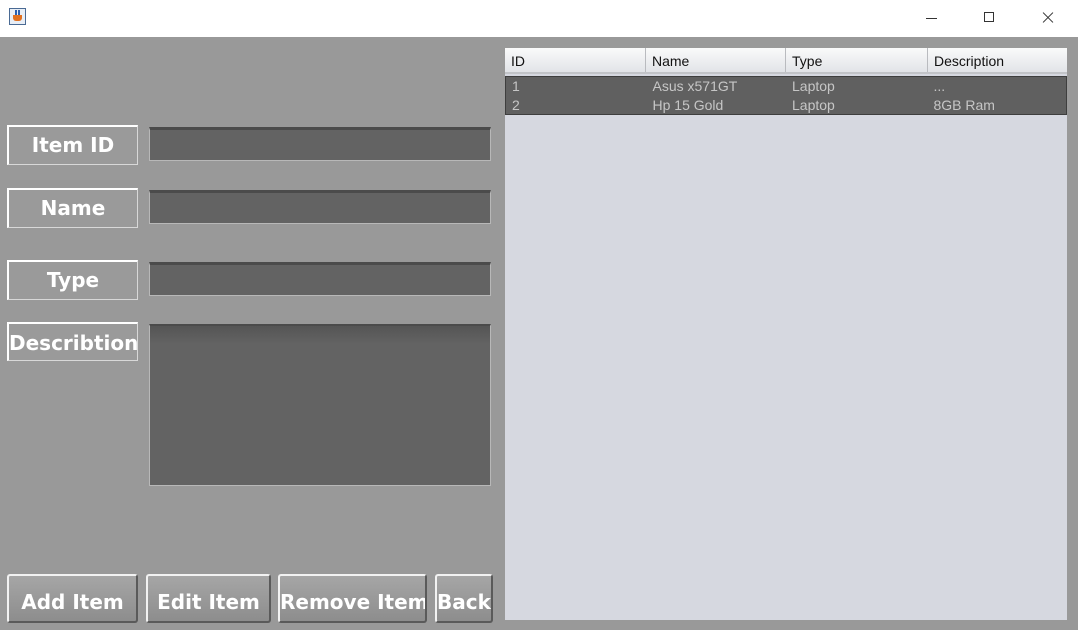  Describe the element at coordinates (857, 60) in the screenshot. I see `column-header-type: Type` at that location.